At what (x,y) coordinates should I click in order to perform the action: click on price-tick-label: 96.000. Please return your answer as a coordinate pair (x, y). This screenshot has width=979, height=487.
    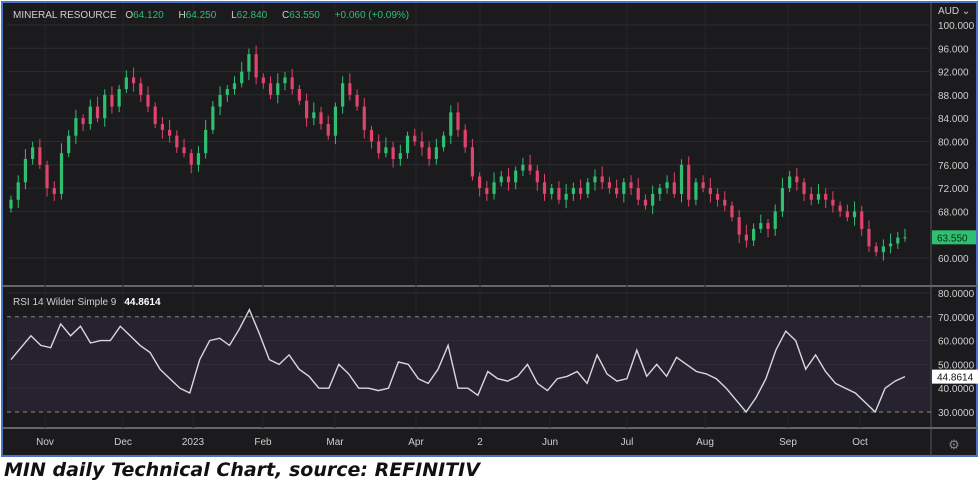
    Looking at the image, I should click on (953, 49).